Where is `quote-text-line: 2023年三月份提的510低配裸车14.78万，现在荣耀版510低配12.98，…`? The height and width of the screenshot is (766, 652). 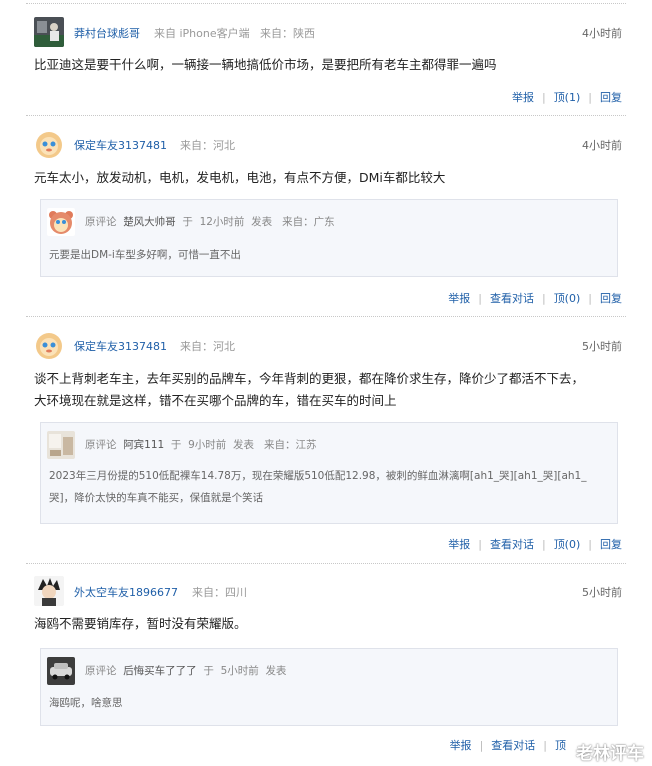 quote-text-line: 2023年三月份提的510低配裸车14.78万，现在荣耀版510低配12.98，… is located at coordinates (318, 476).